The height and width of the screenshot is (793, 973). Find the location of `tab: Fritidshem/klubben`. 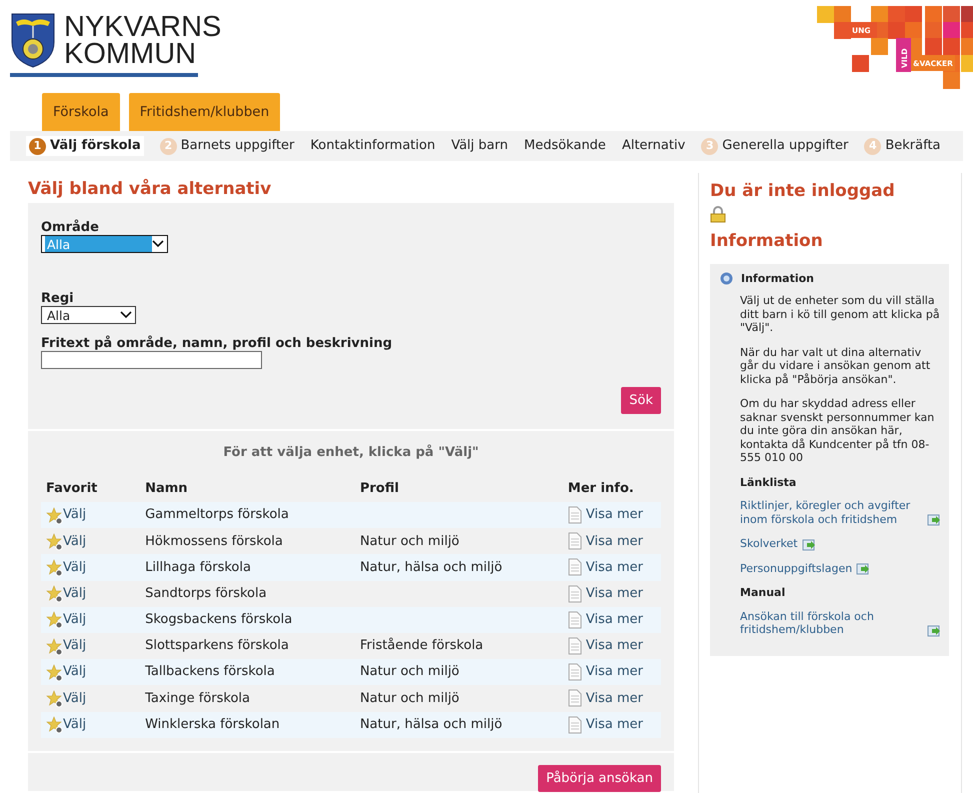

tab: Fritidshem/klubben is located at coordinates (204, 112).